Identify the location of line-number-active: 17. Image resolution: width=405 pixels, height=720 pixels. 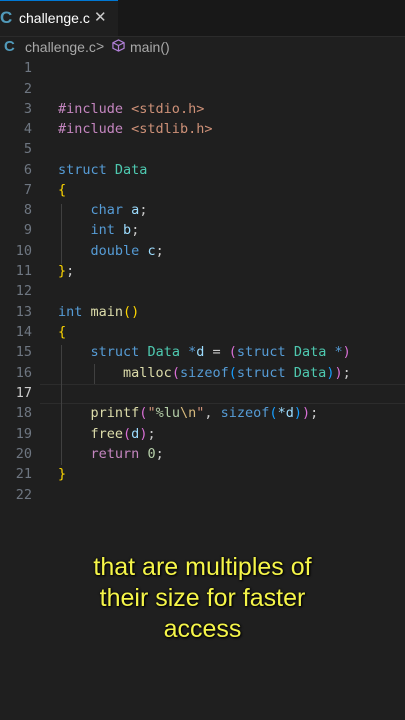
(23, 393).